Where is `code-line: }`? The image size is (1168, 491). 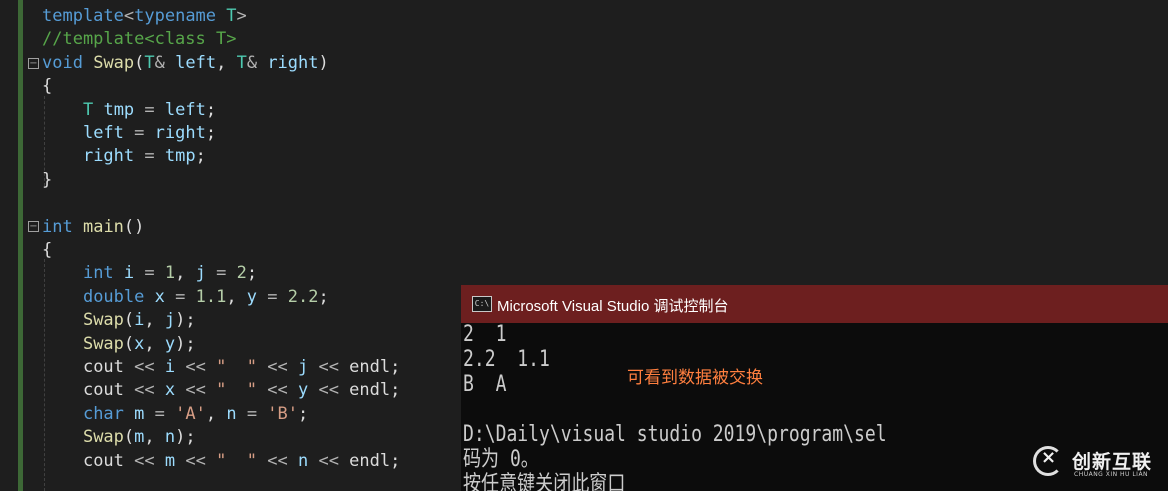
code-line: } is located at coordinates (47, 180).